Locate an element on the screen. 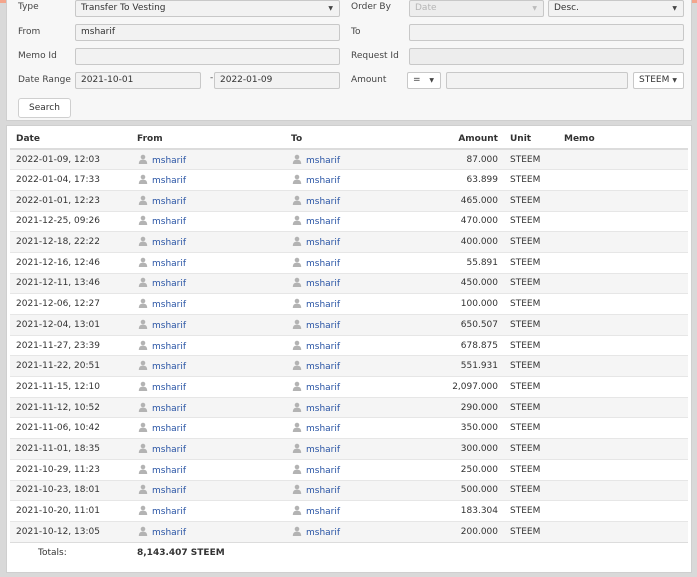  row-amount: 290.000 is located at coordinates (472, 407).